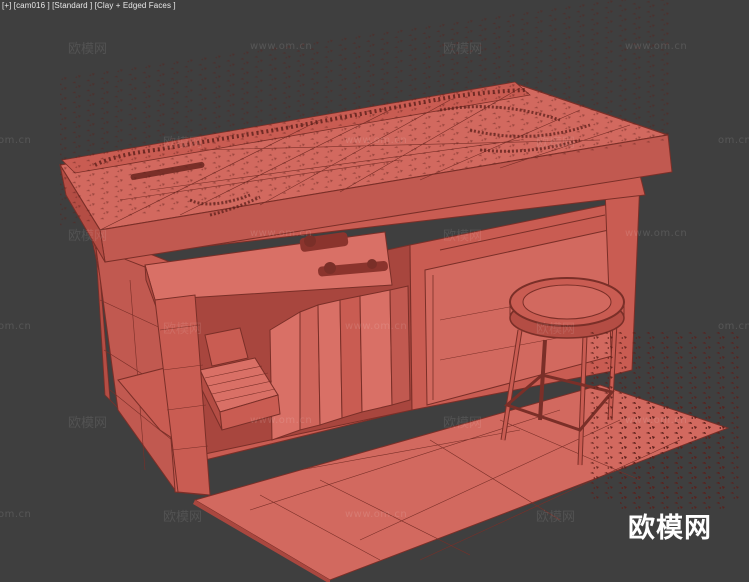 This screenshot has height=582, width=749. What do you see at coordinates (135, 5) in the screenshot?
I see `viewport-shading-menu: [Clay + Edged Faces ]` at bounding box center [135, 5].